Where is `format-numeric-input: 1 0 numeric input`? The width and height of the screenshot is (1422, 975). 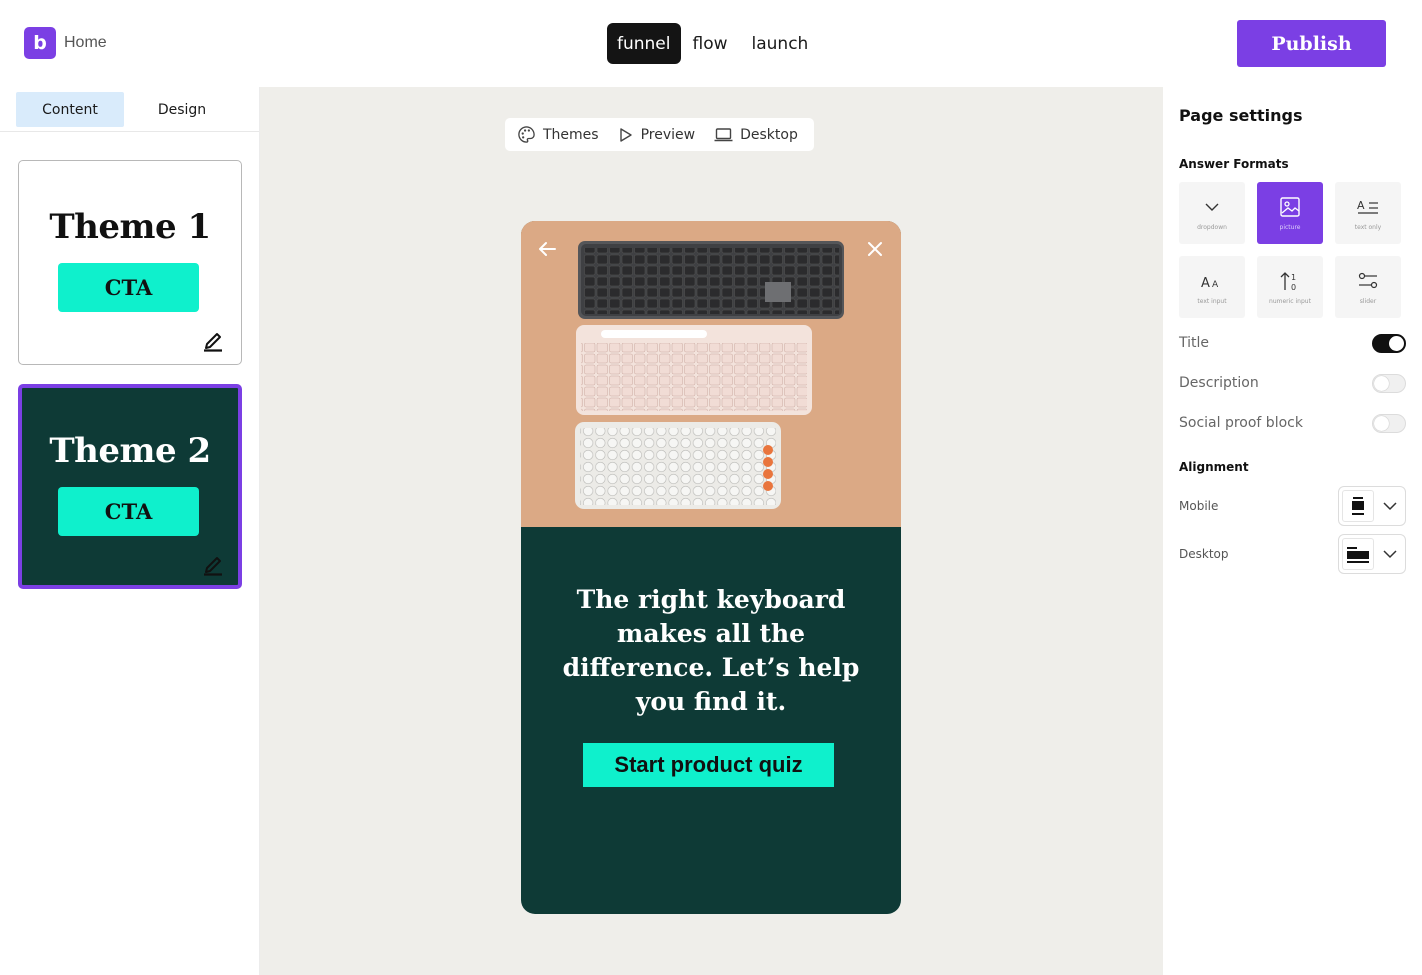
format-numeric-input: 1 0 numeric input is located at coordinates (1290, 287).